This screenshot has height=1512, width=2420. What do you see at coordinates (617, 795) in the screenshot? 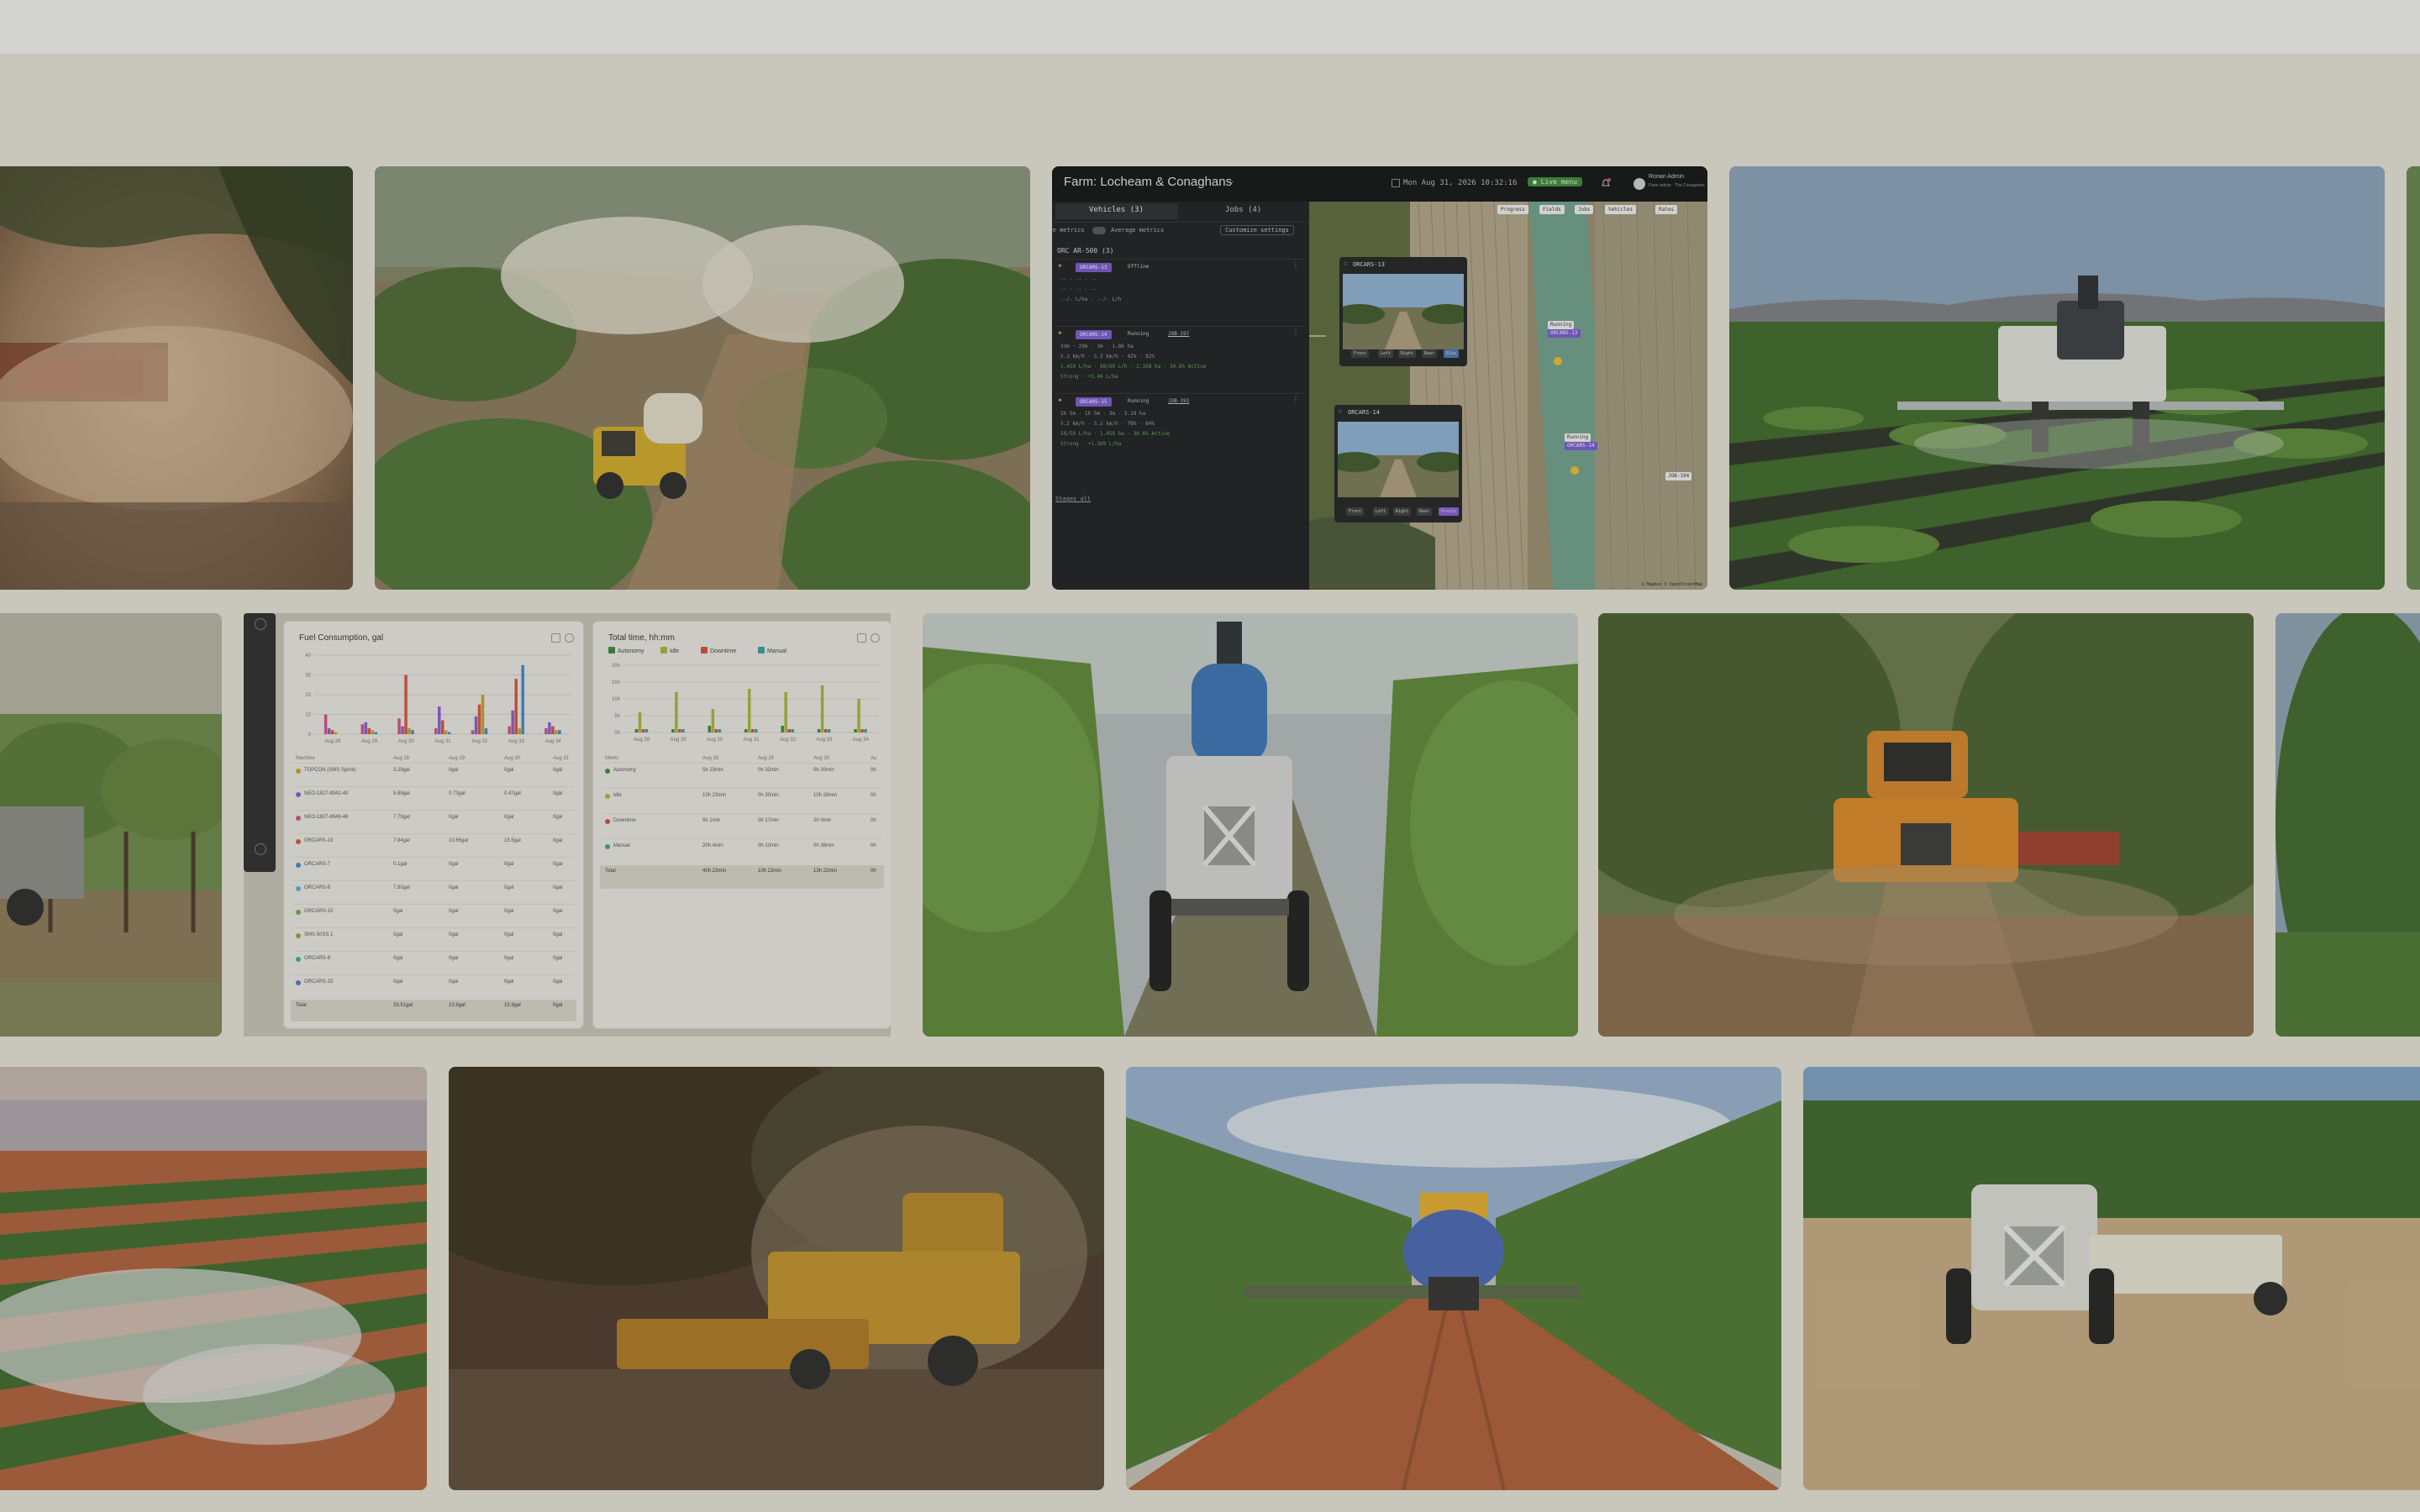
I see `table-row-label: Idle` at bounding box center [617, 795].